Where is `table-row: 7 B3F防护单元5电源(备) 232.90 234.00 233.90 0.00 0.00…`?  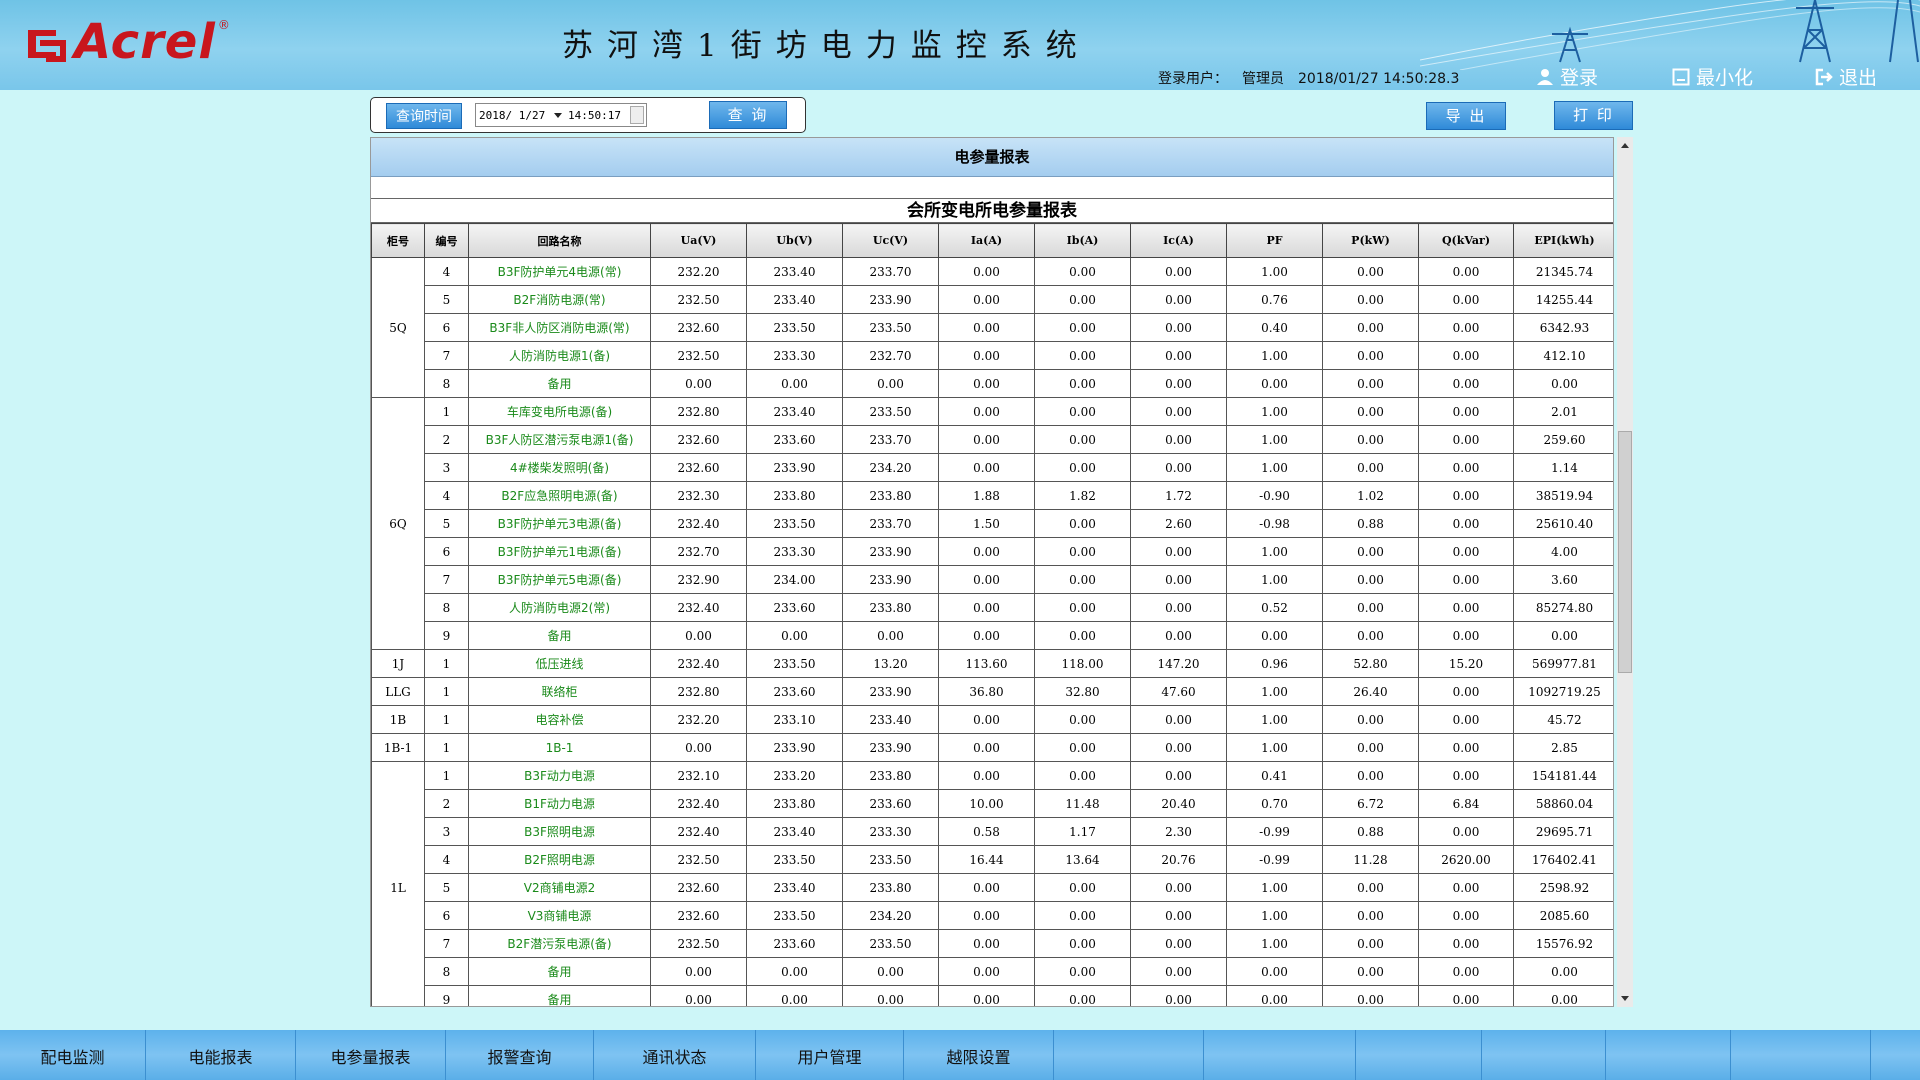 table-row: 7 B3F防护单元5电源(备) 232.90 234.00 233.90 0.00 0.00… is located at coordinates (992, 579).